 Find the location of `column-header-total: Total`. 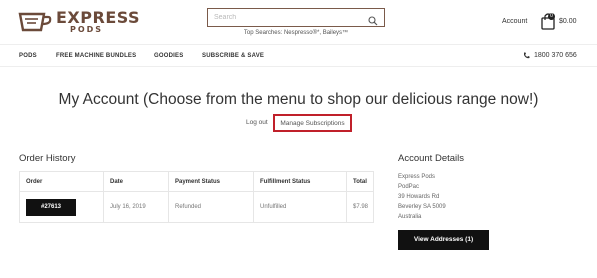

column-header-total: Total is located at coordinates (360, 181).